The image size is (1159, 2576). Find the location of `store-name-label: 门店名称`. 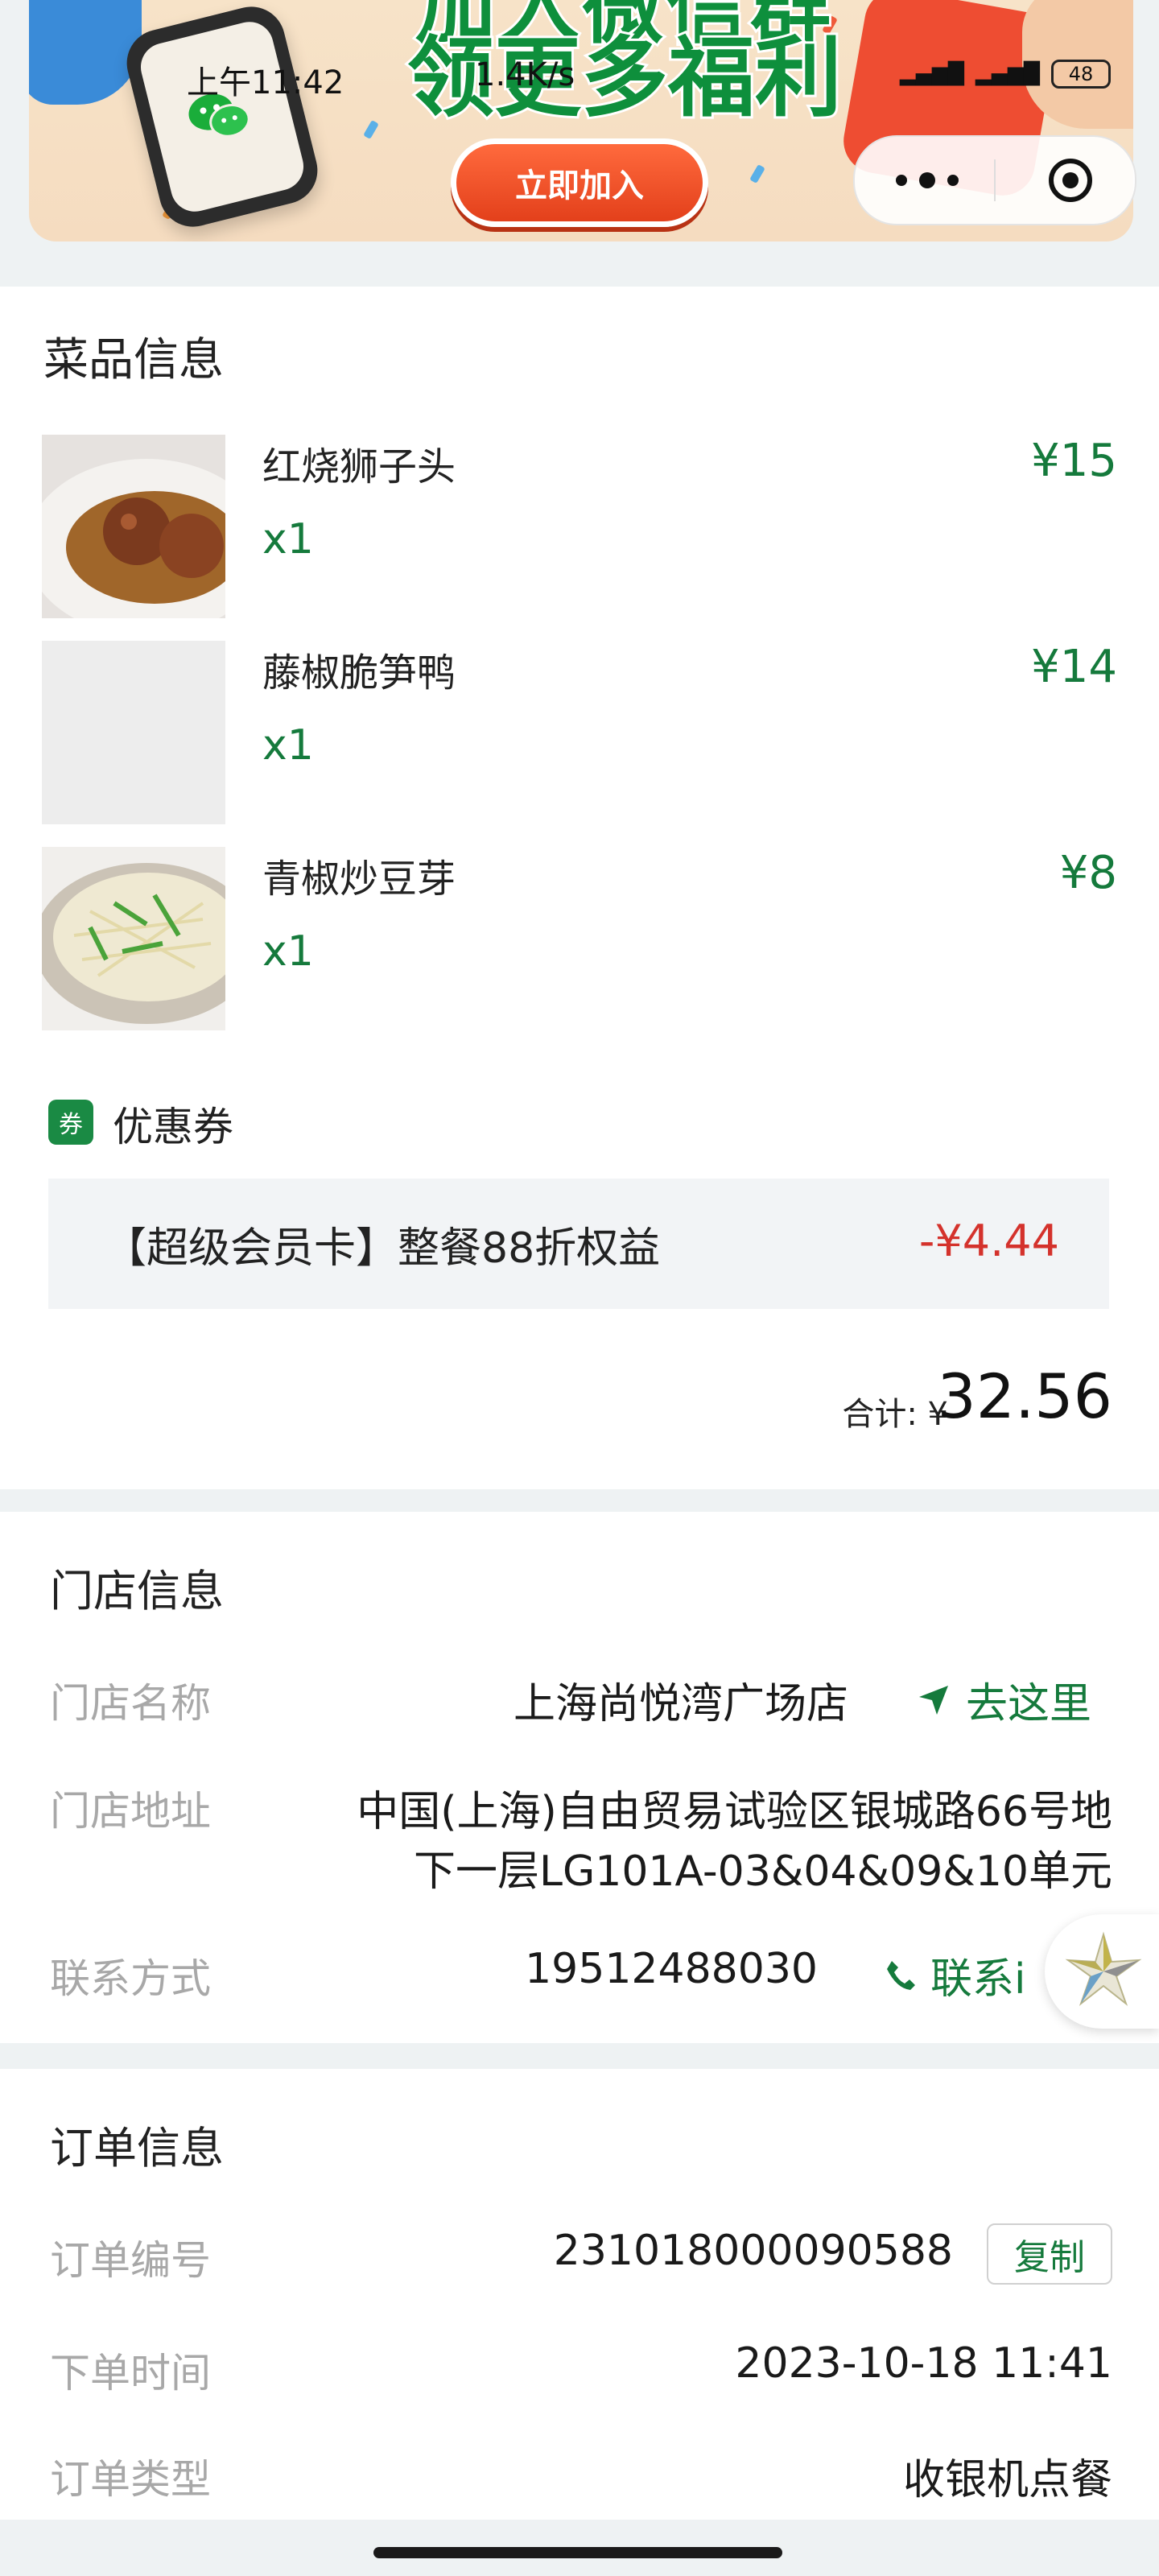

store-name-label: 门店名称 is located at coordinates (130, 1703).